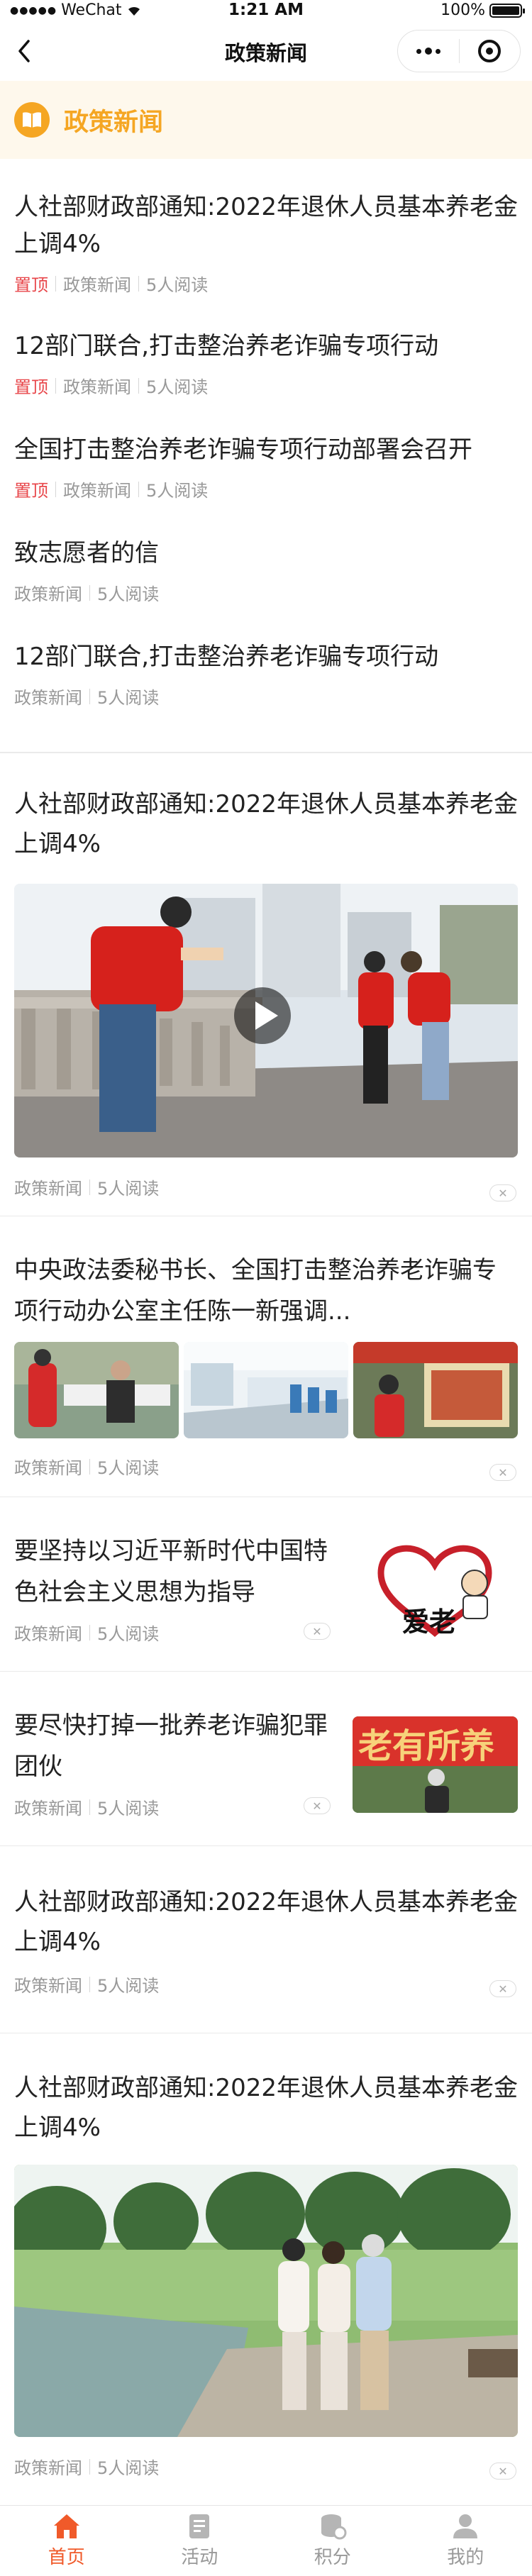  Describe the element at coordinates (266, 226) in the screenshot. I see `item-title: 人社部财政部通知:2022年退休人员基本养老金上调4%` at that location.